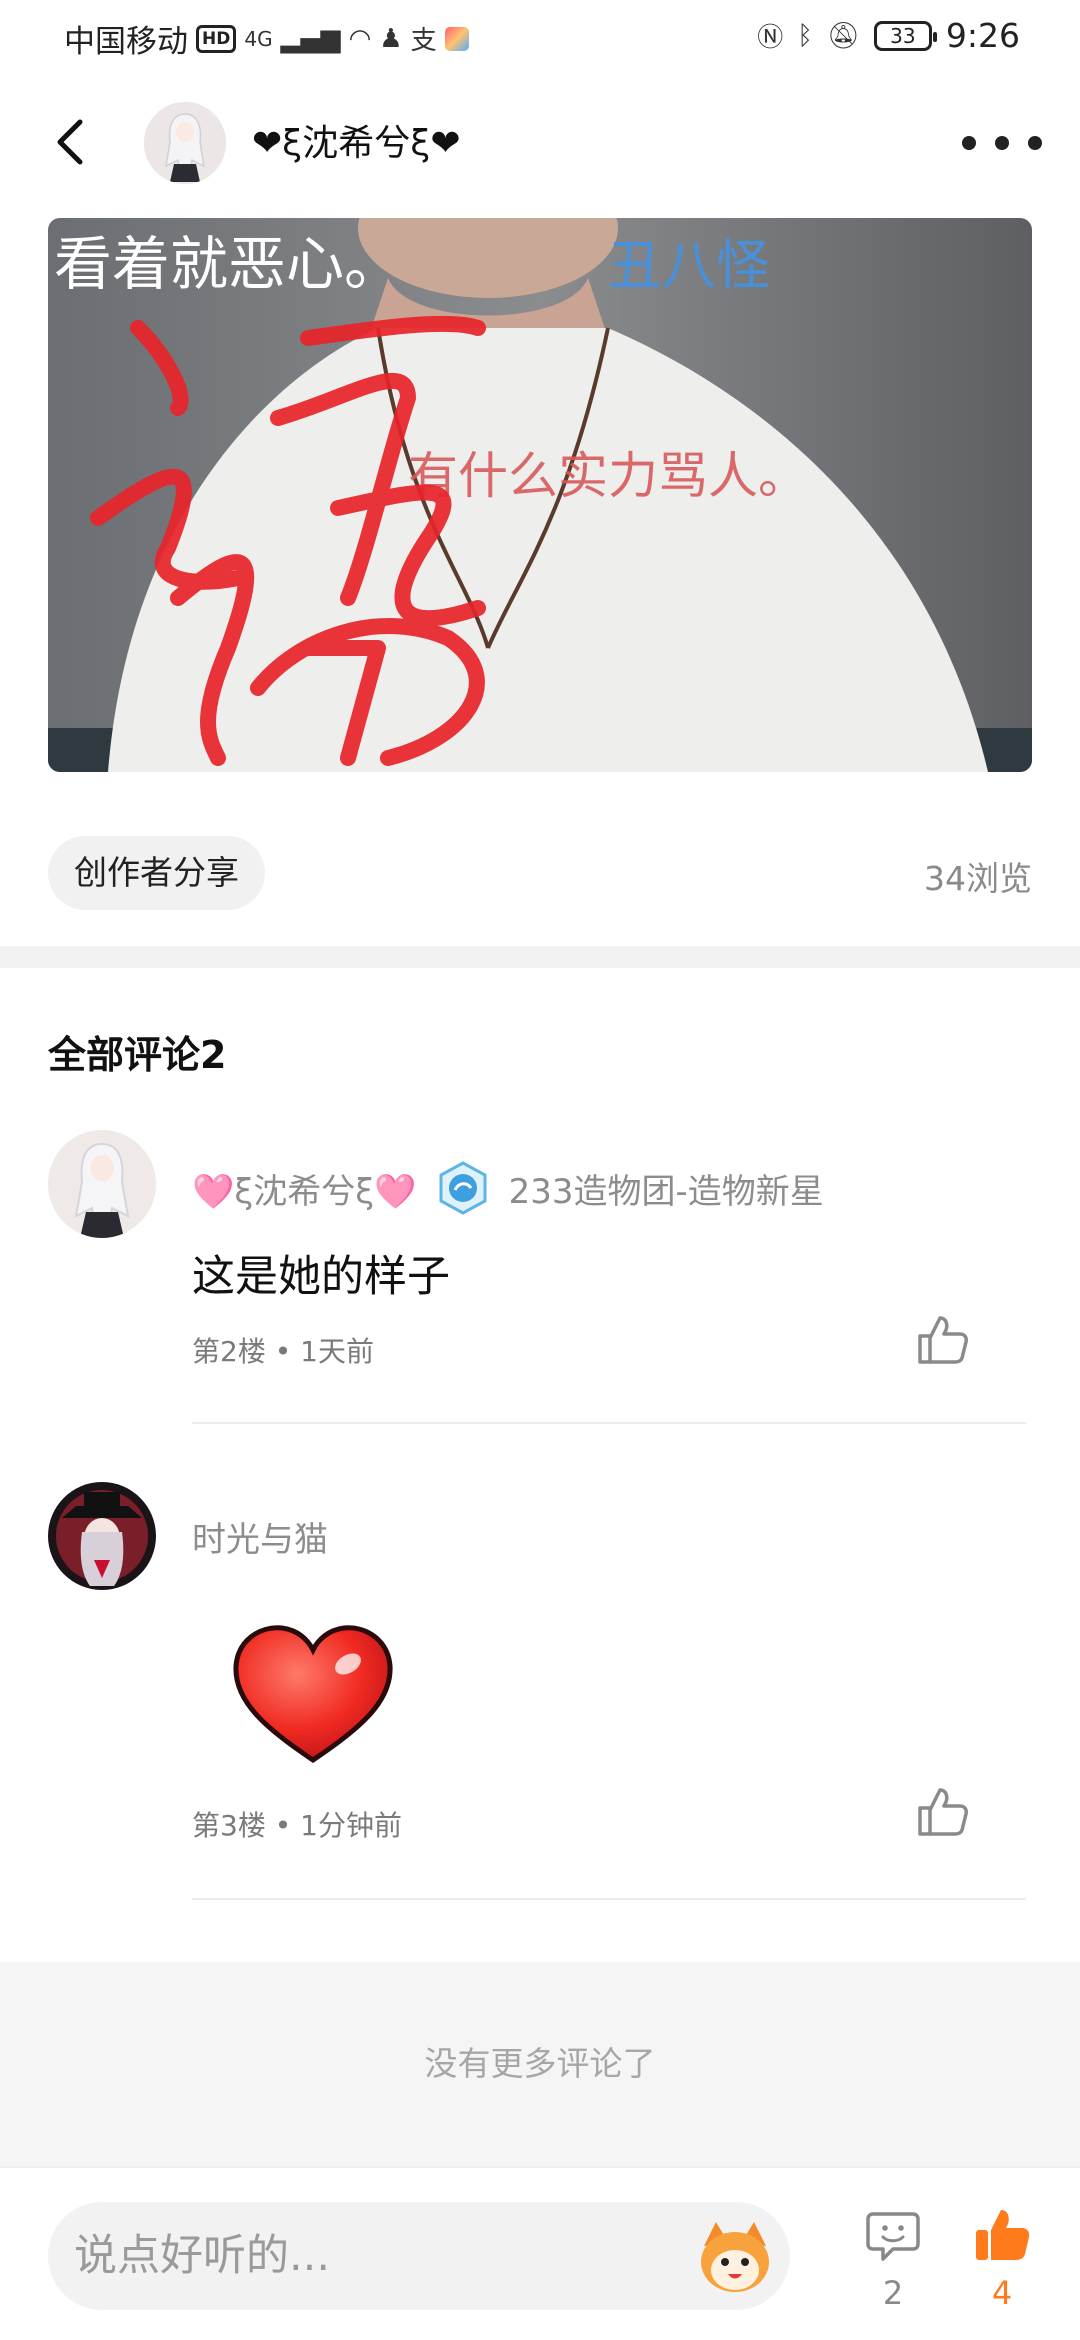 The height and width of the screenshot is (2340, 1080). I want to click on status-left: 中国移动 HD 4G ▂▄▆ ◠ ♟ 支, so click(266, 38).